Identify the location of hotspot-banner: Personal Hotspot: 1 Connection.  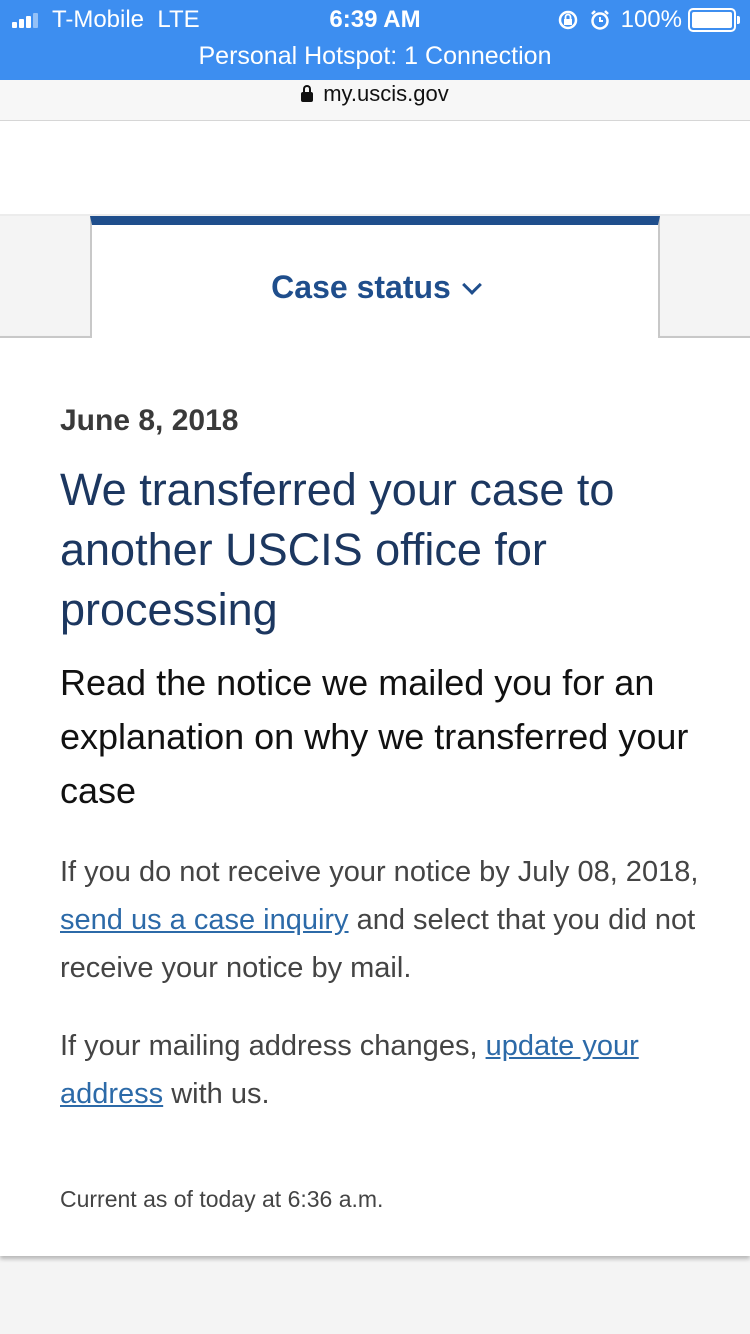
(375, 56).